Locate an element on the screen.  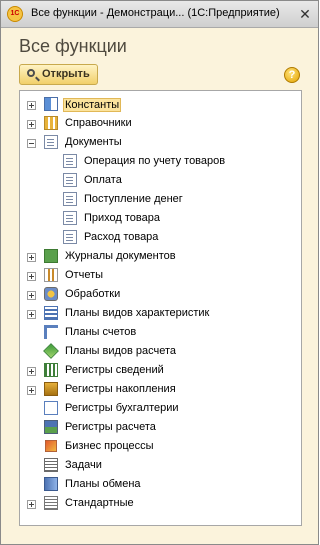
tree-item: Регистры расчета is located at coordinates (160, 428).